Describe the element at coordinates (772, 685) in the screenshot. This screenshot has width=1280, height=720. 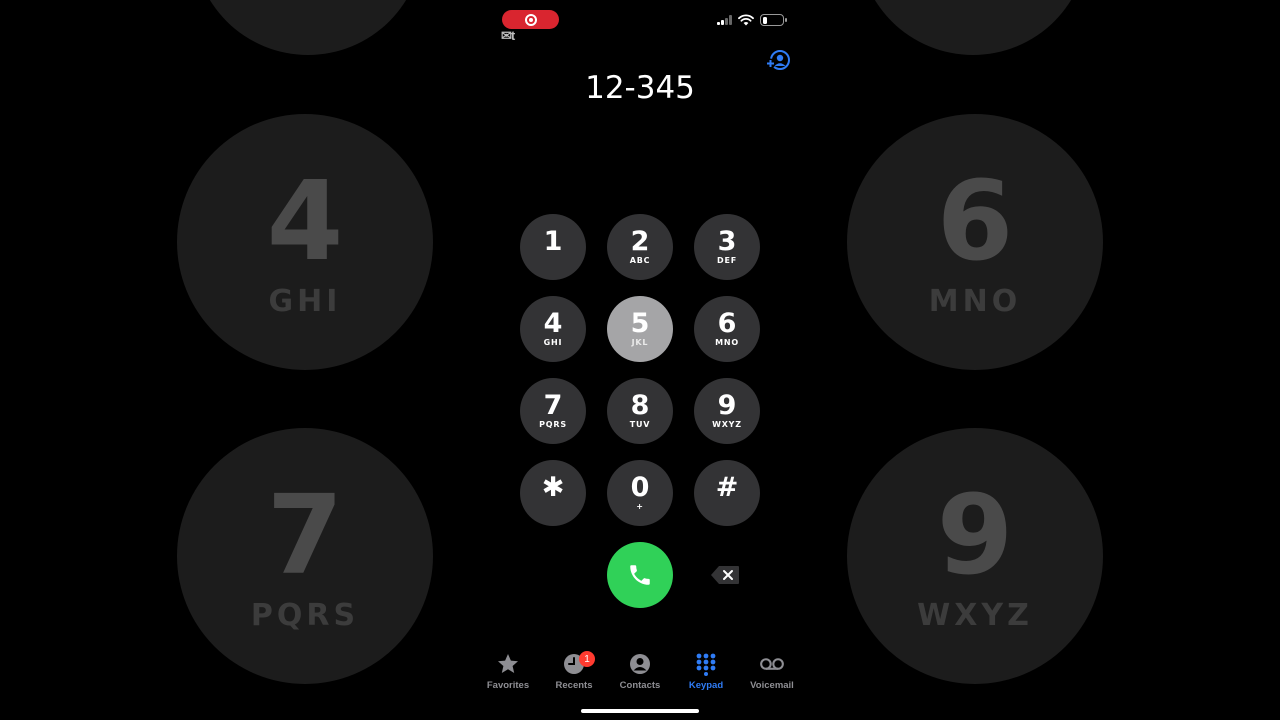
I see `tab-label: Voicemail` at that location.